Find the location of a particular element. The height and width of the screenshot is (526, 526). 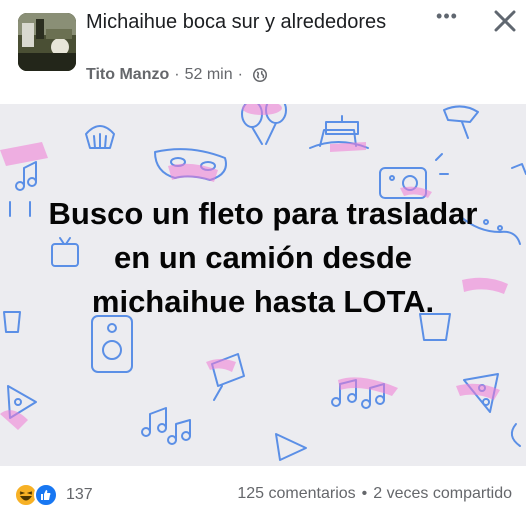

engagement-stats: 125 comentarios • 2 veces compartido is located at coordinates (374, 494).